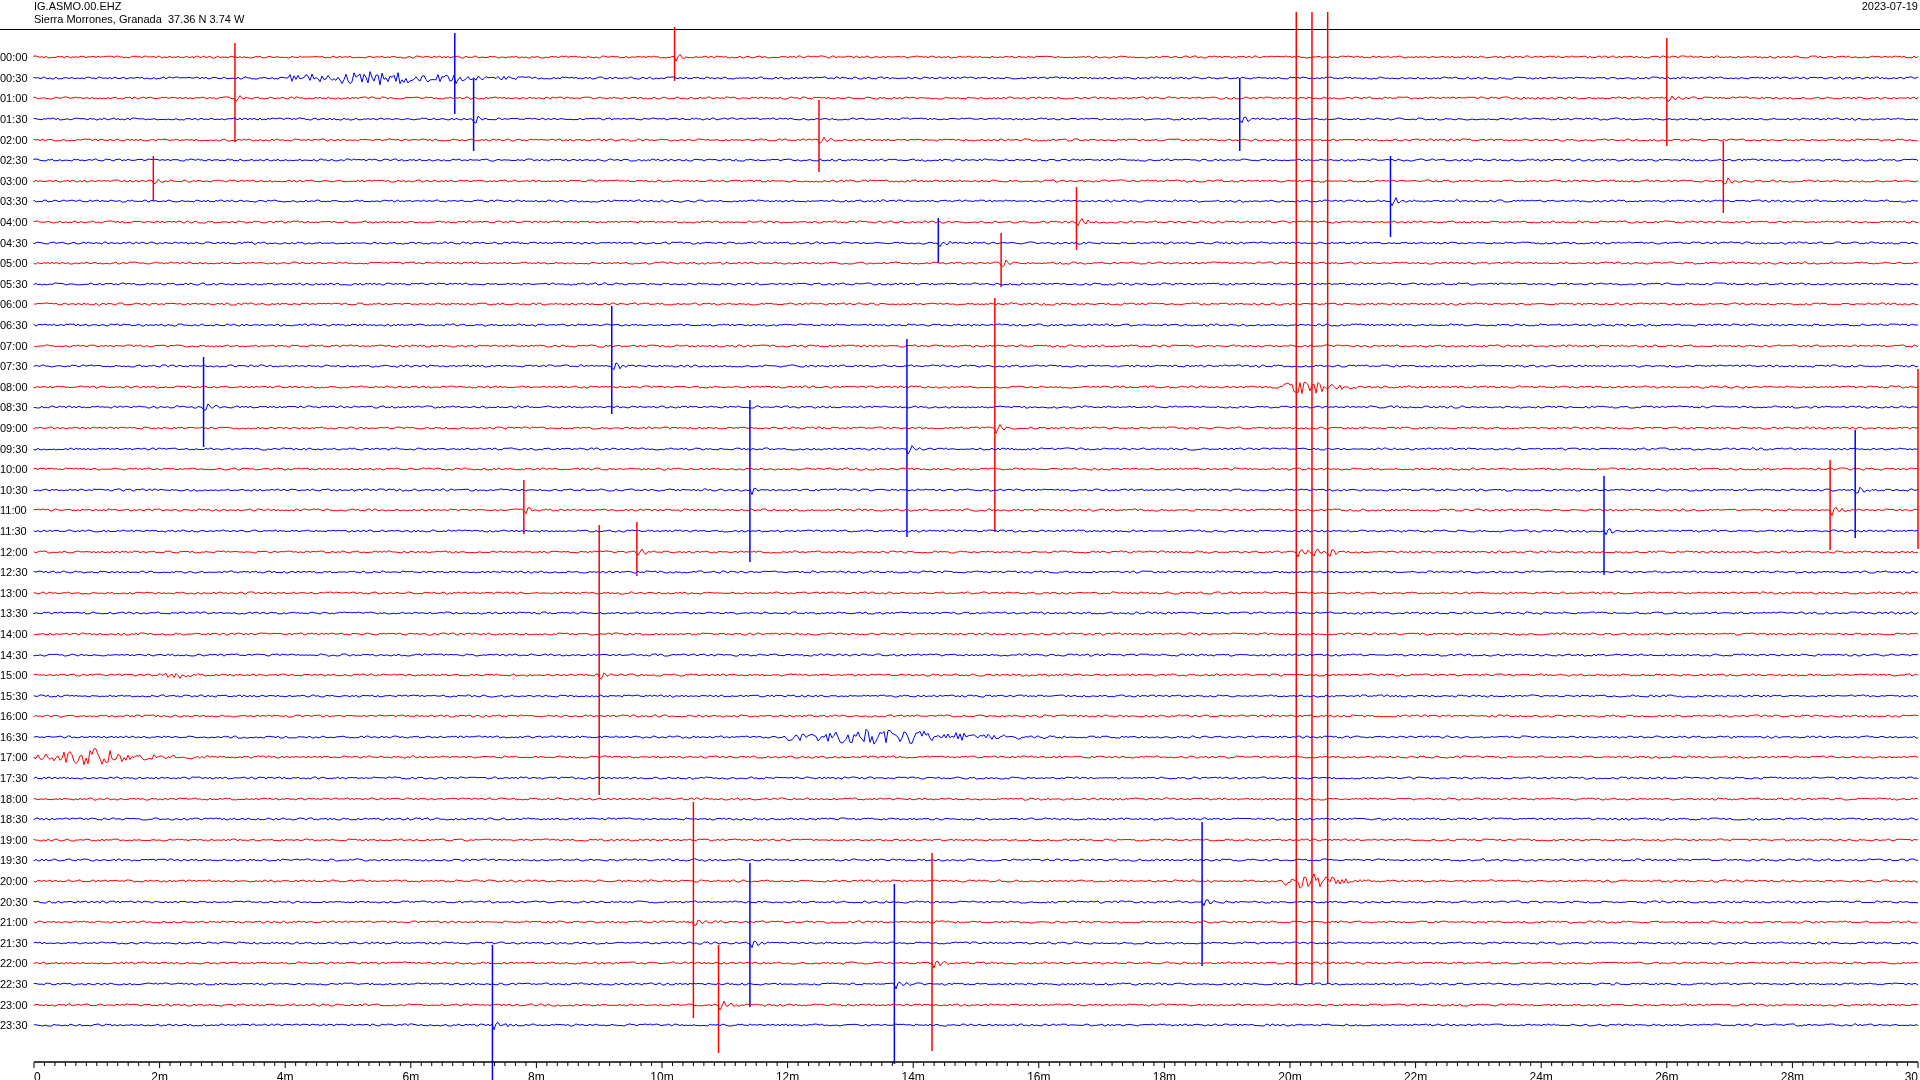 The width and height of the screenshot is (1920, 1080). Describe the element at coordinates (14, 798) in the screenshot. I see `time-label: 18:00` at that location.